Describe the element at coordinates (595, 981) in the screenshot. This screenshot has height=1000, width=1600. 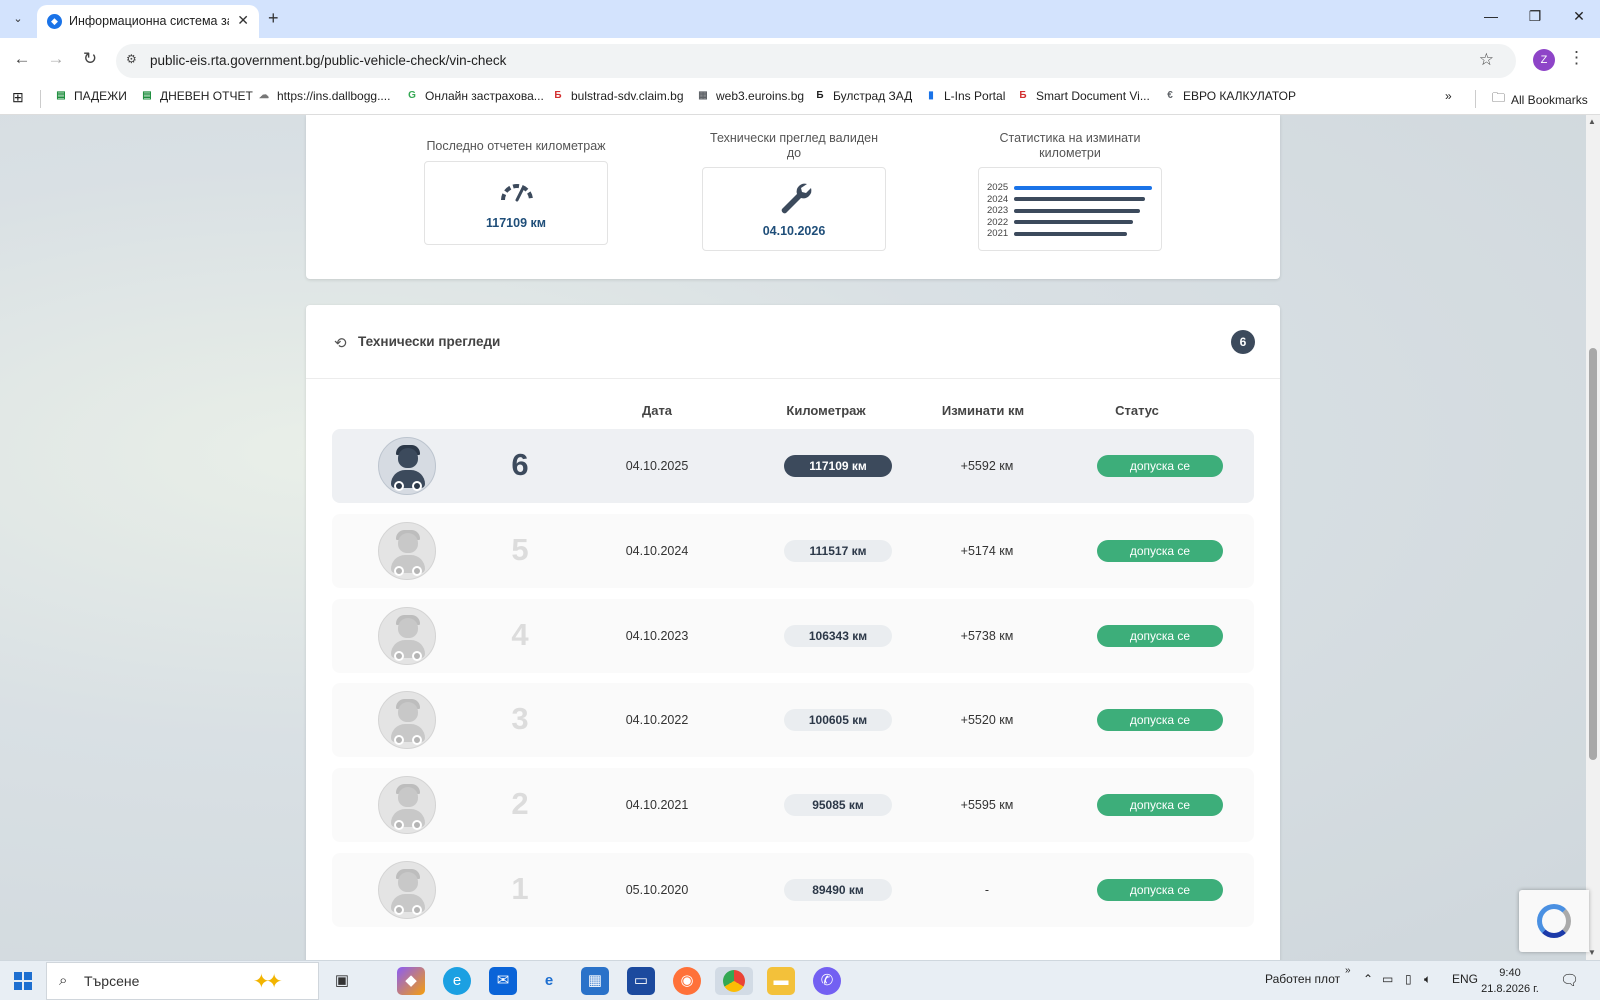
I see `store-icon: ▦` at that location.